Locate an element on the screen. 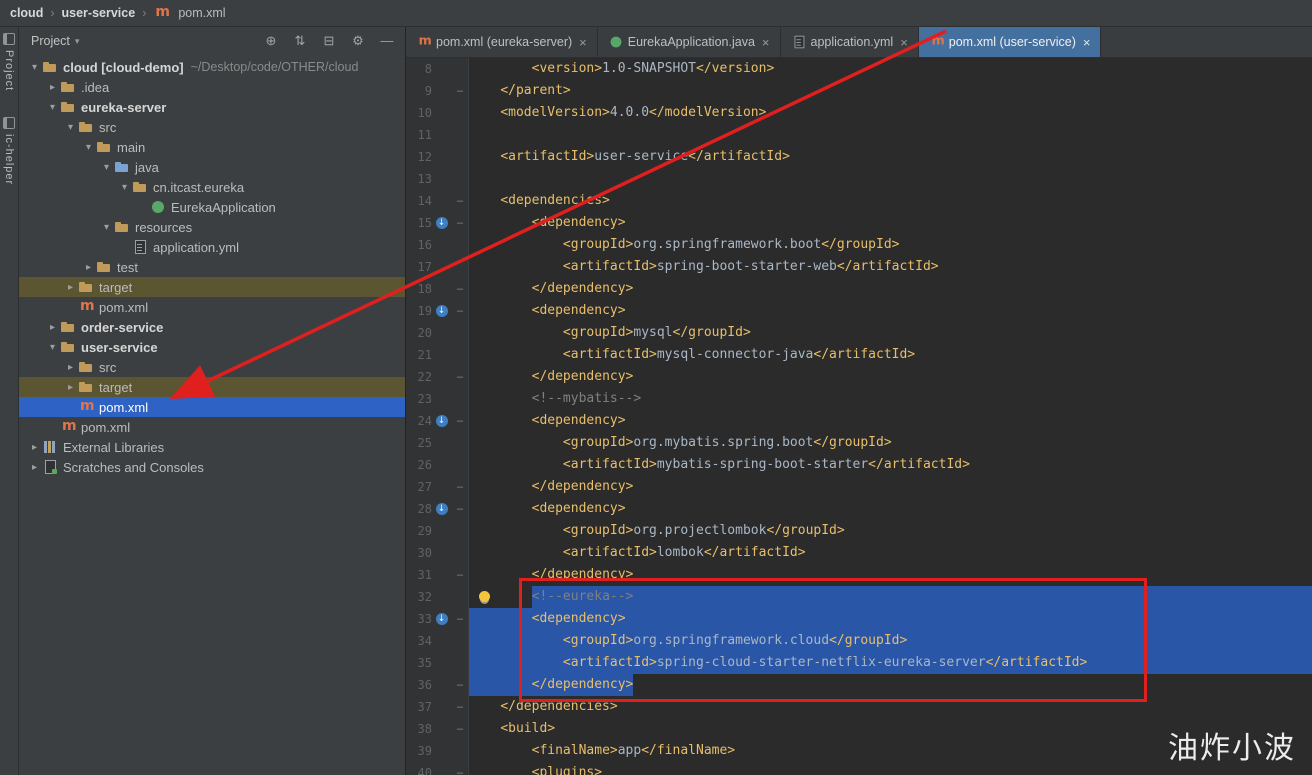  tree-item-eurekaapplication: EurekaApplication is located at coordinates (212, 207).